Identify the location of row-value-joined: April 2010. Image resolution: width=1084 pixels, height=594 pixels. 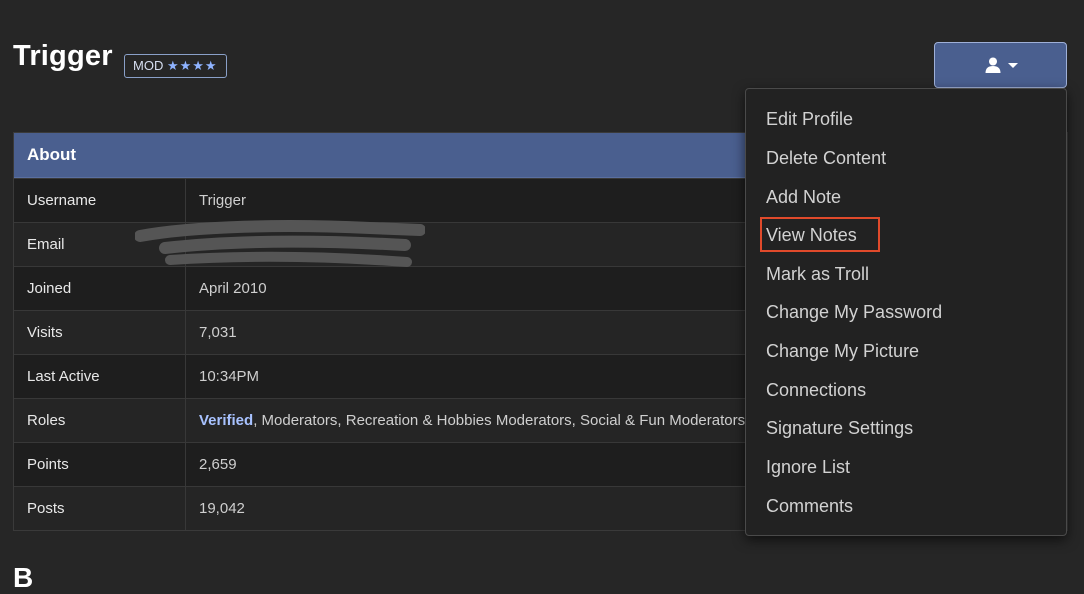
(233, 288).